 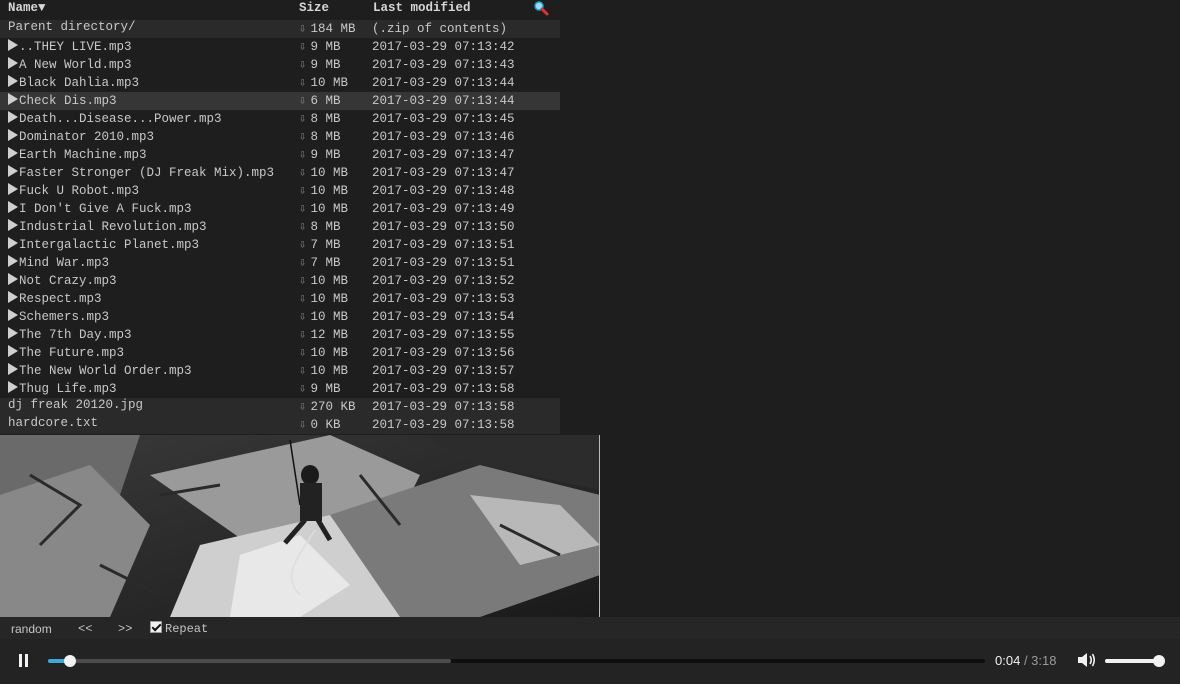 What do you see at coordinates (541, 9) in the screenshot?
I see `search-icon` at bounding box center [541, 9].